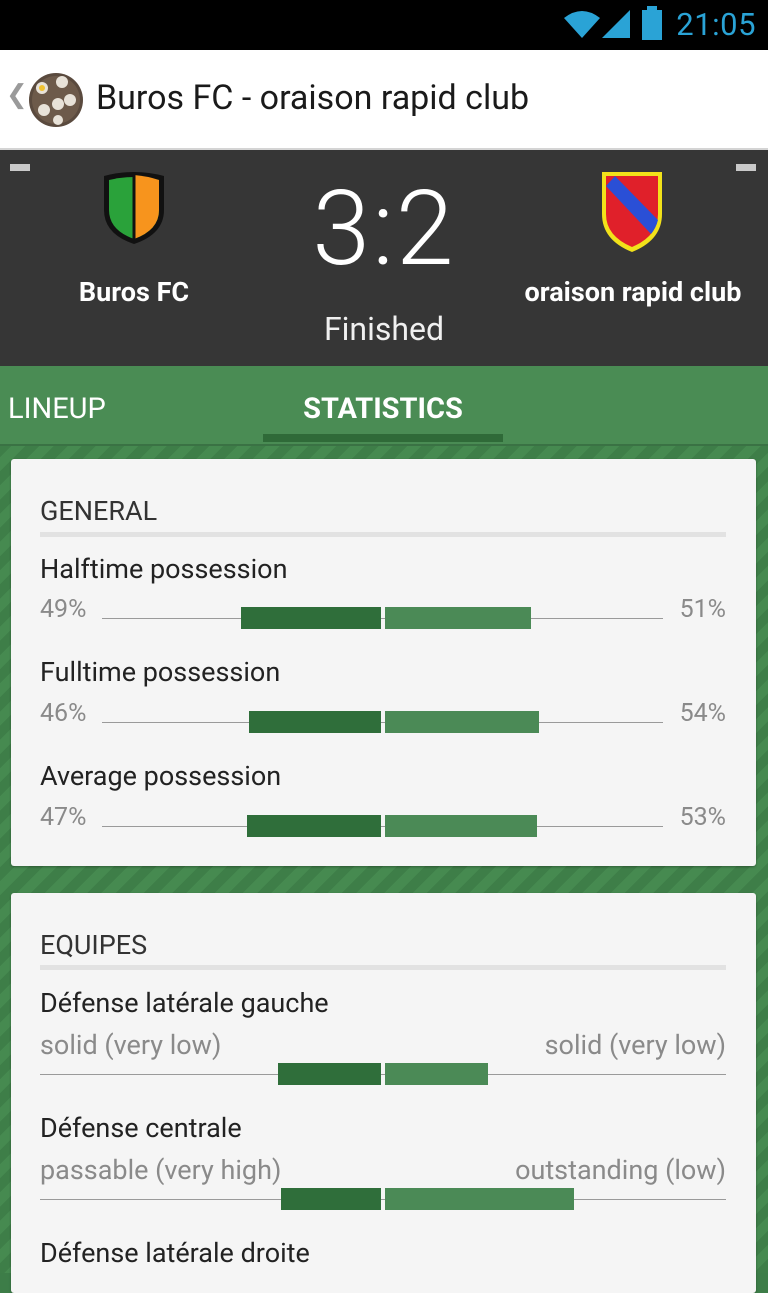  I want to click on stat-right-value: solid (very low), so click(635, 1045).